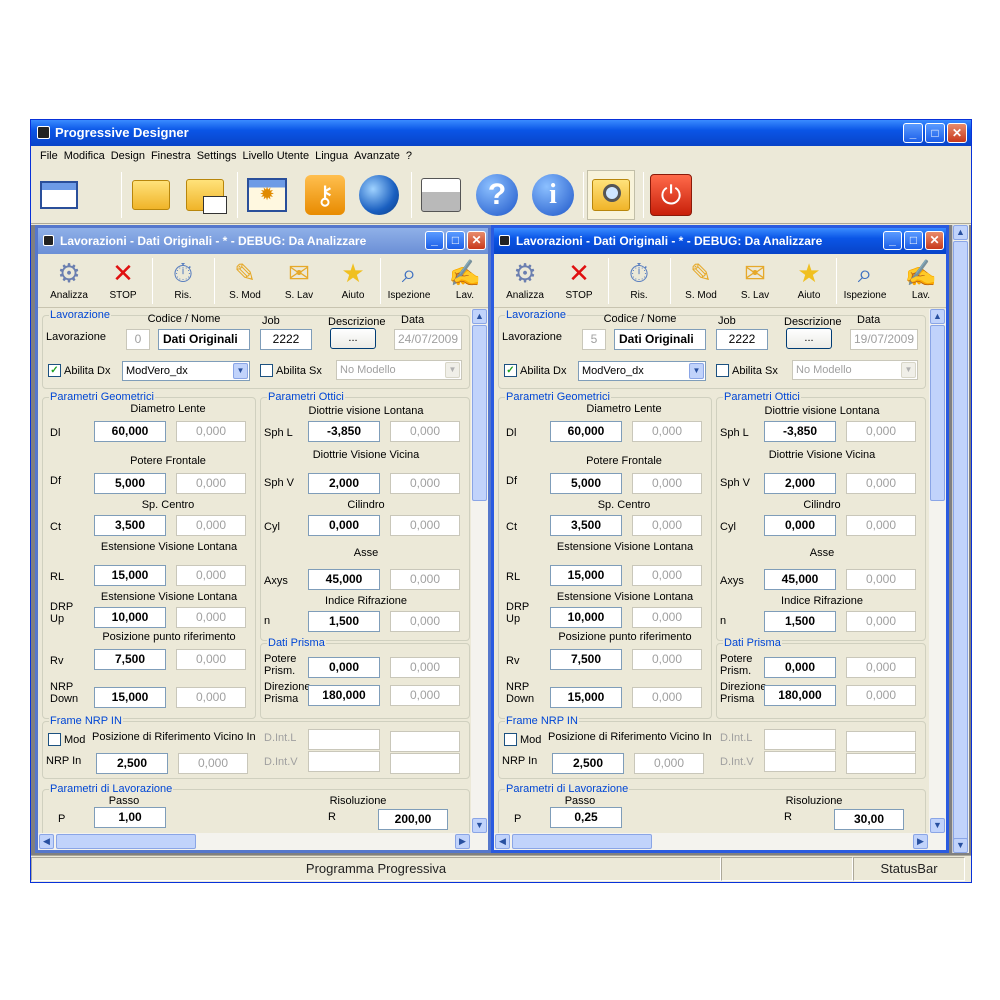 This screenshot has height=1000, width=1000. What do you see at coordinates (183, 281) in the screenshot?
I see `ris-button: ⏱ Ris.` at bounding box center [183, 281].